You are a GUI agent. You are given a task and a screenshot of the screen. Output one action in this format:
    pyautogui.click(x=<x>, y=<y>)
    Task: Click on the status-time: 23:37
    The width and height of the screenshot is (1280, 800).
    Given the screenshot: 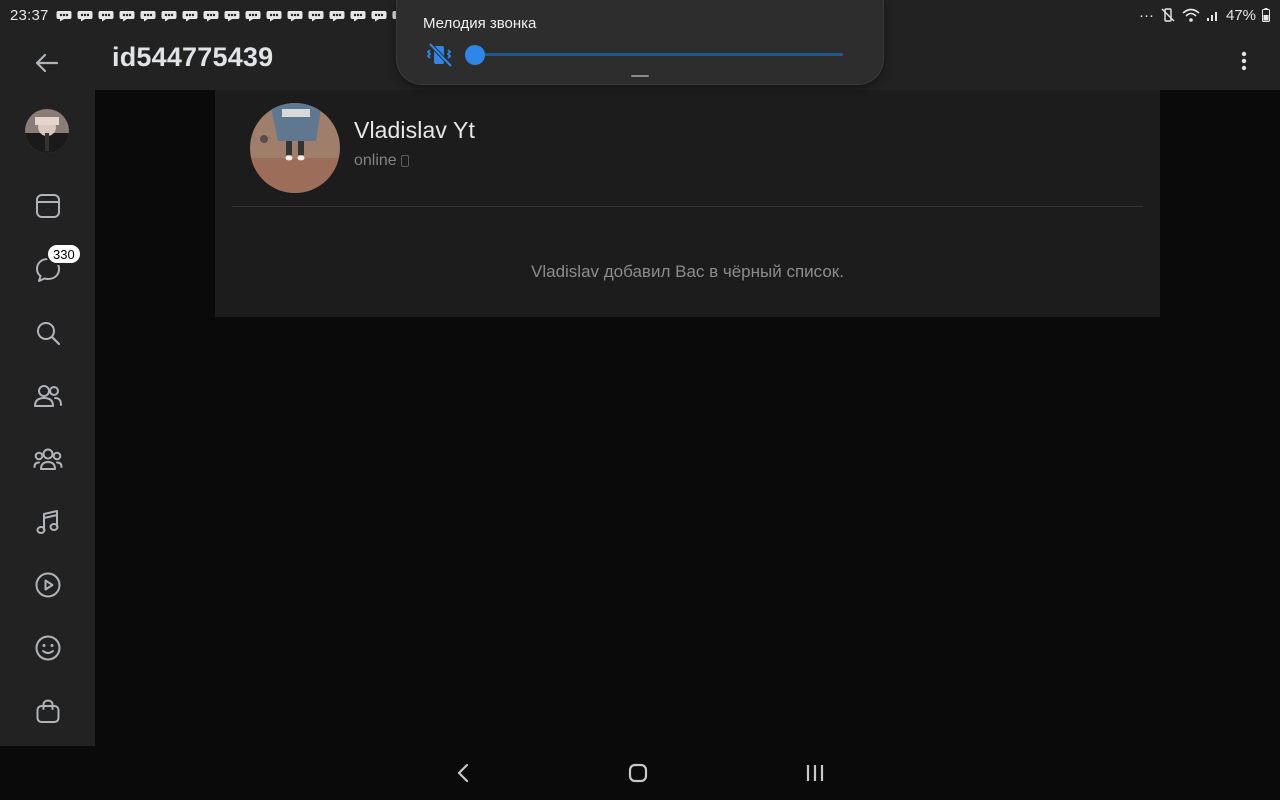 What is the action you would take?
    pyautogui.click(x=29, y=15)
    